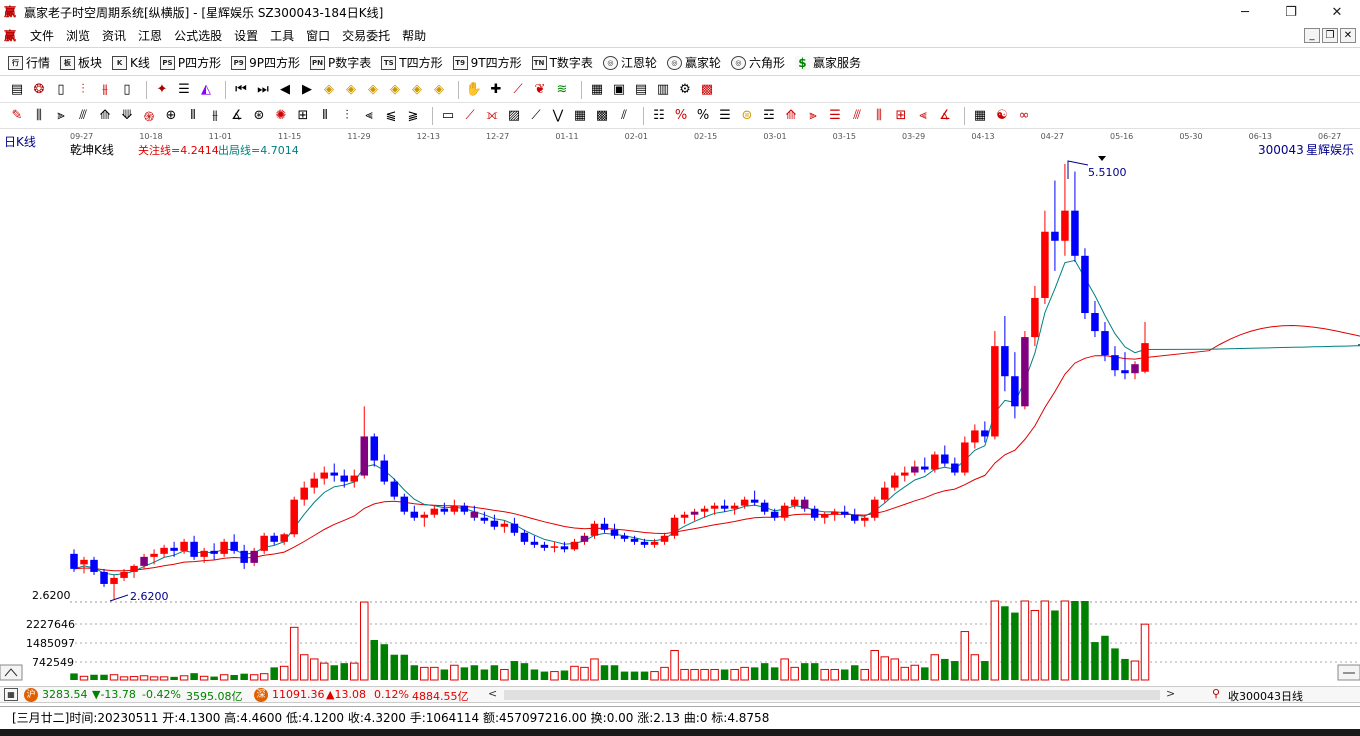 This screenshot has height=736, width=1360. I want to click on close-line-label: 收300043日线, so click(1265, 696).